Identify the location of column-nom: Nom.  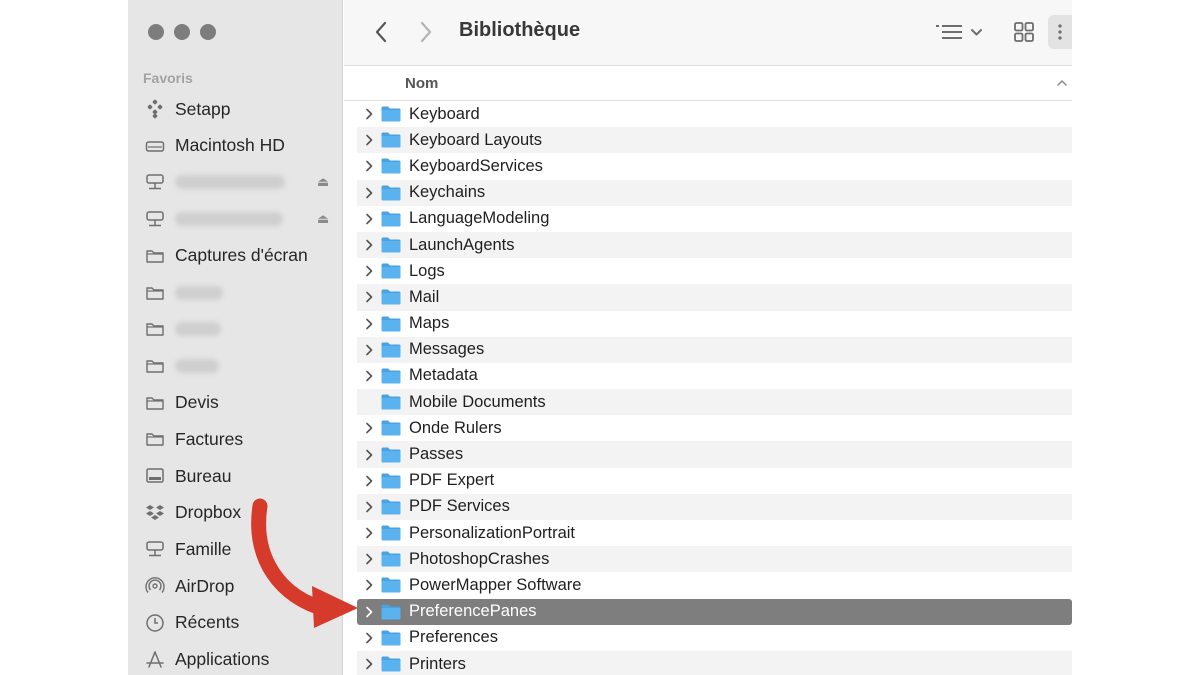
(421, 83).